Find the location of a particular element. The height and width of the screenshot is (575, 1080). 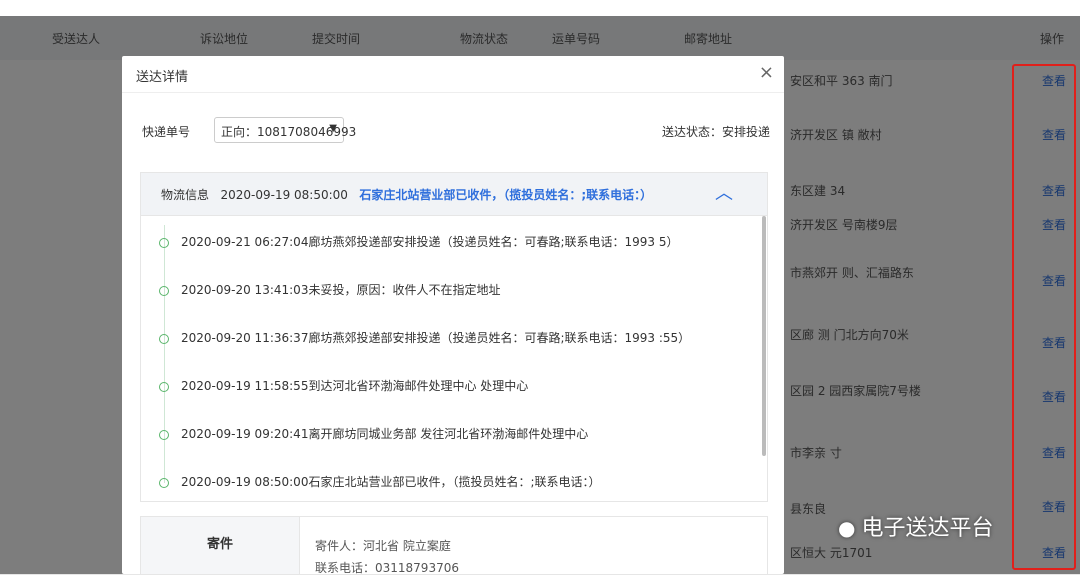

sender-phone: 联系电话：03118793706 is located at coordinates (387, 567).